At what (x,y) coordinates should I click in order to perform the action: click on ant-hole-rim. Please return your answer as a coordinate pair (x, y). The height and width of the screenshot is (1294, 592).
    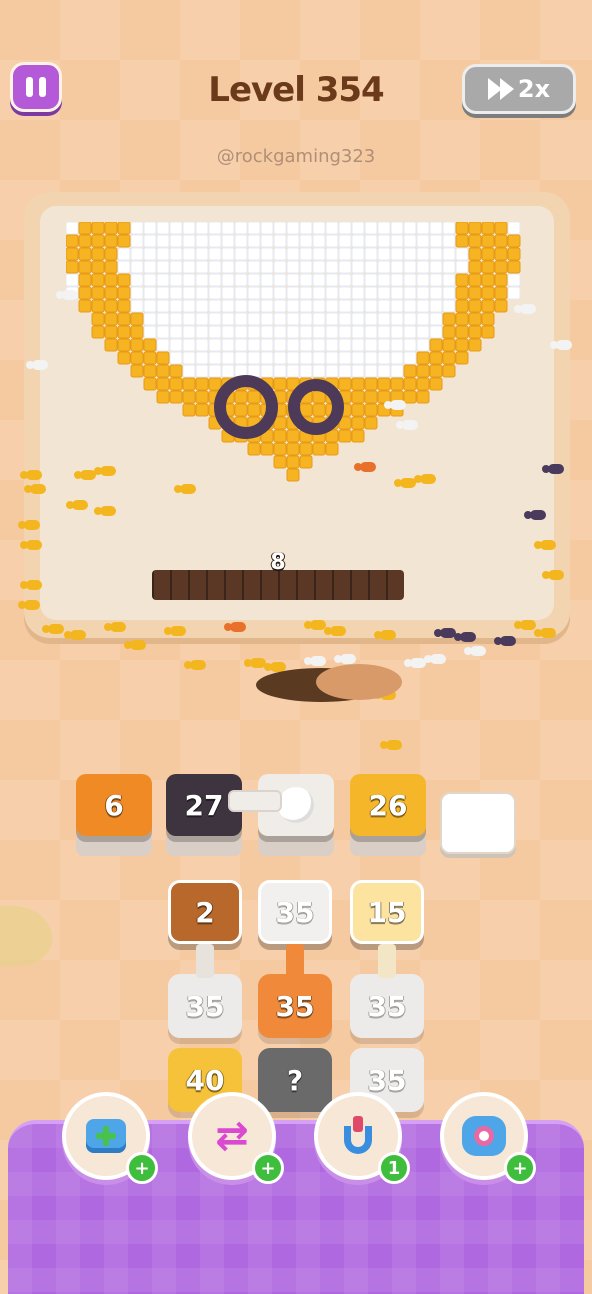
    Looking at the image, I should click on (359, 682).